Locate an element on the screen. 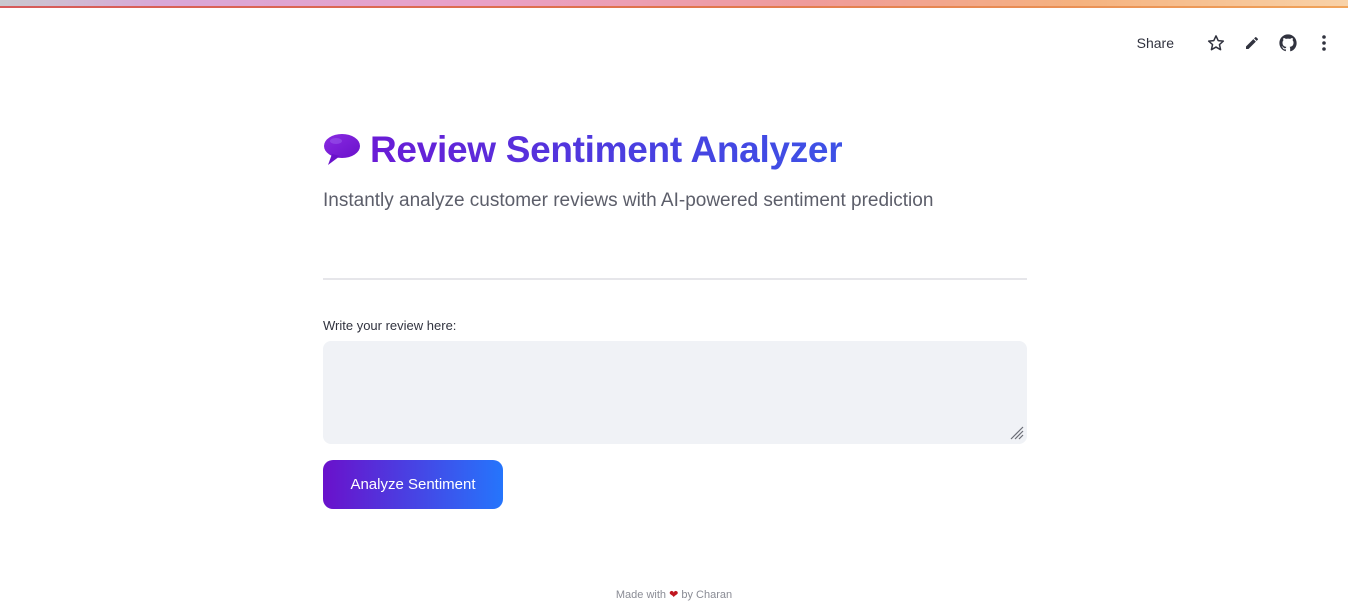 The image size is (1348, 605). heart-icon: ❤ is located at coordinates (674, 595).